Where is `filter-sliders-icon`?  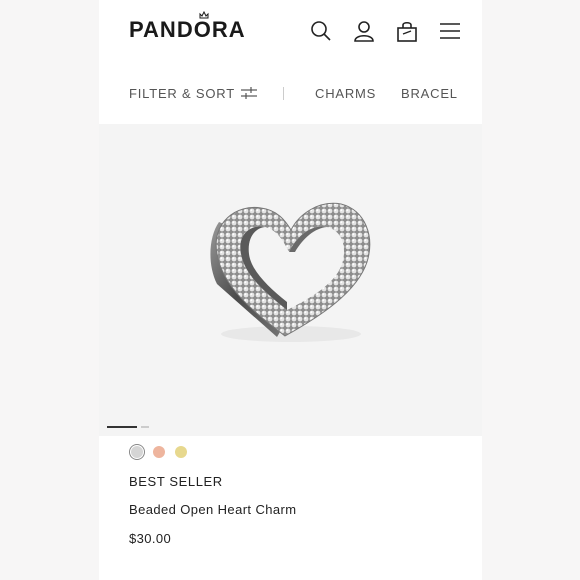 filter-sliders-icon is located at coordinates (249, 93).